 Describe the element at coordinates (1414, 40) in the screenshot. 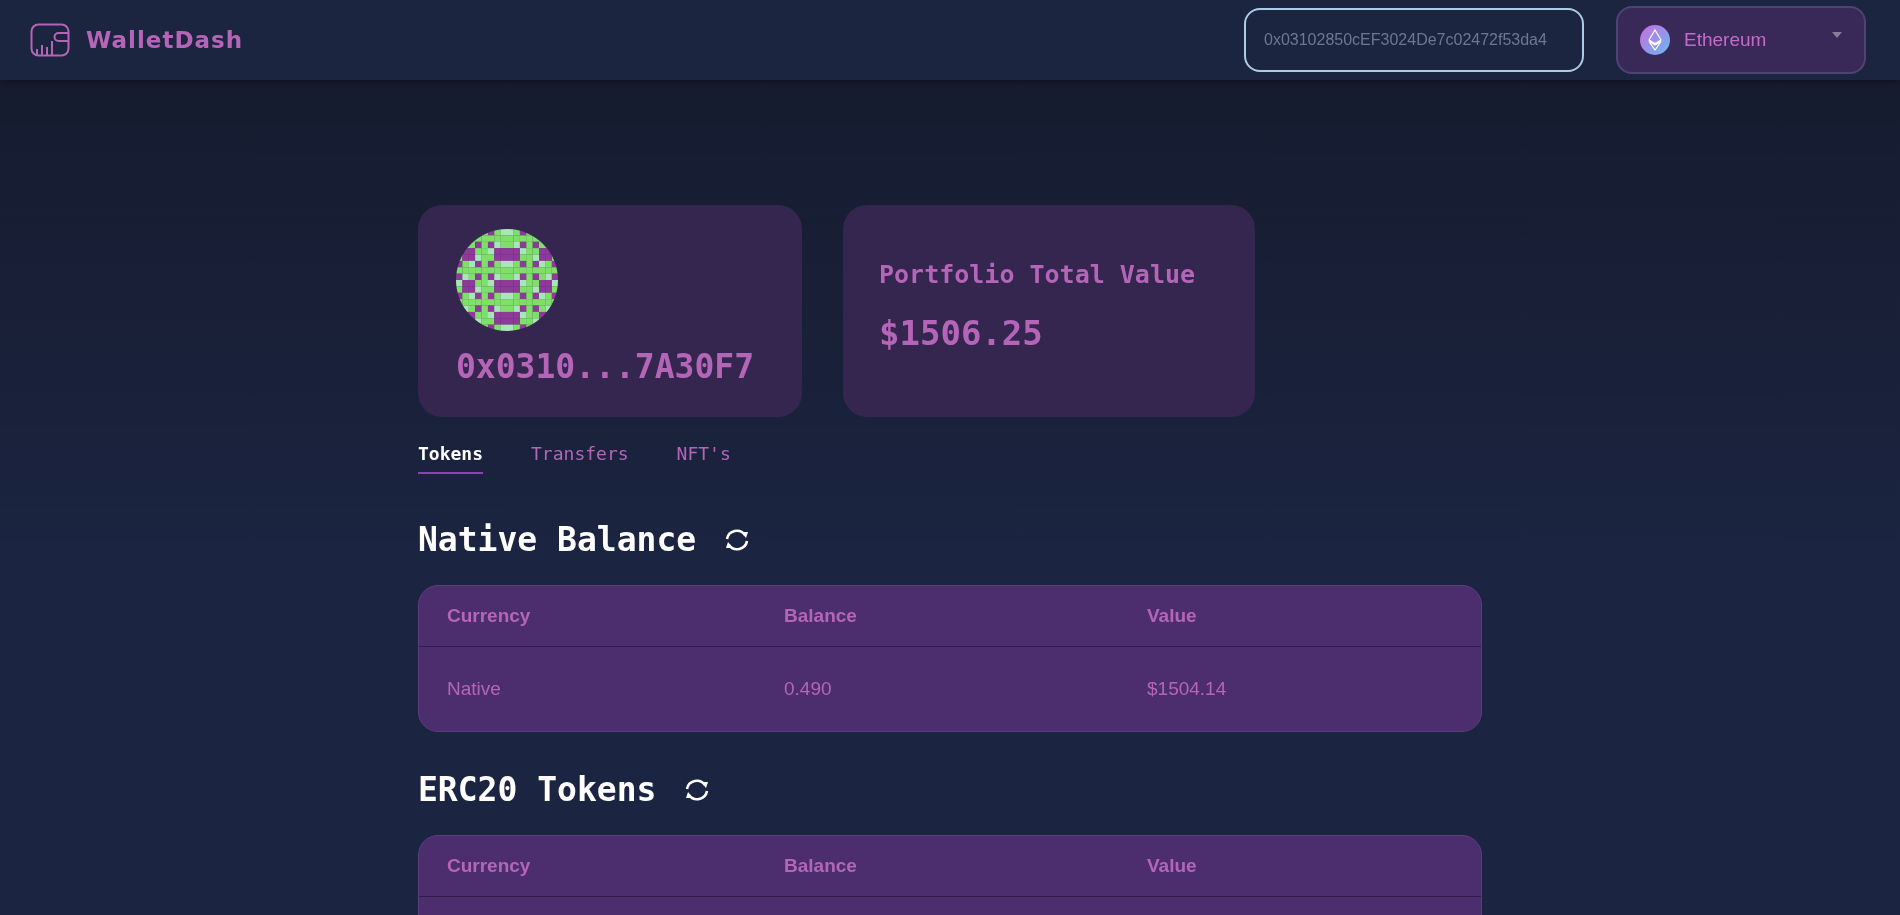

I see `address-input-field: 0x03102850cEF3024De7c02472f53da4` at that location.